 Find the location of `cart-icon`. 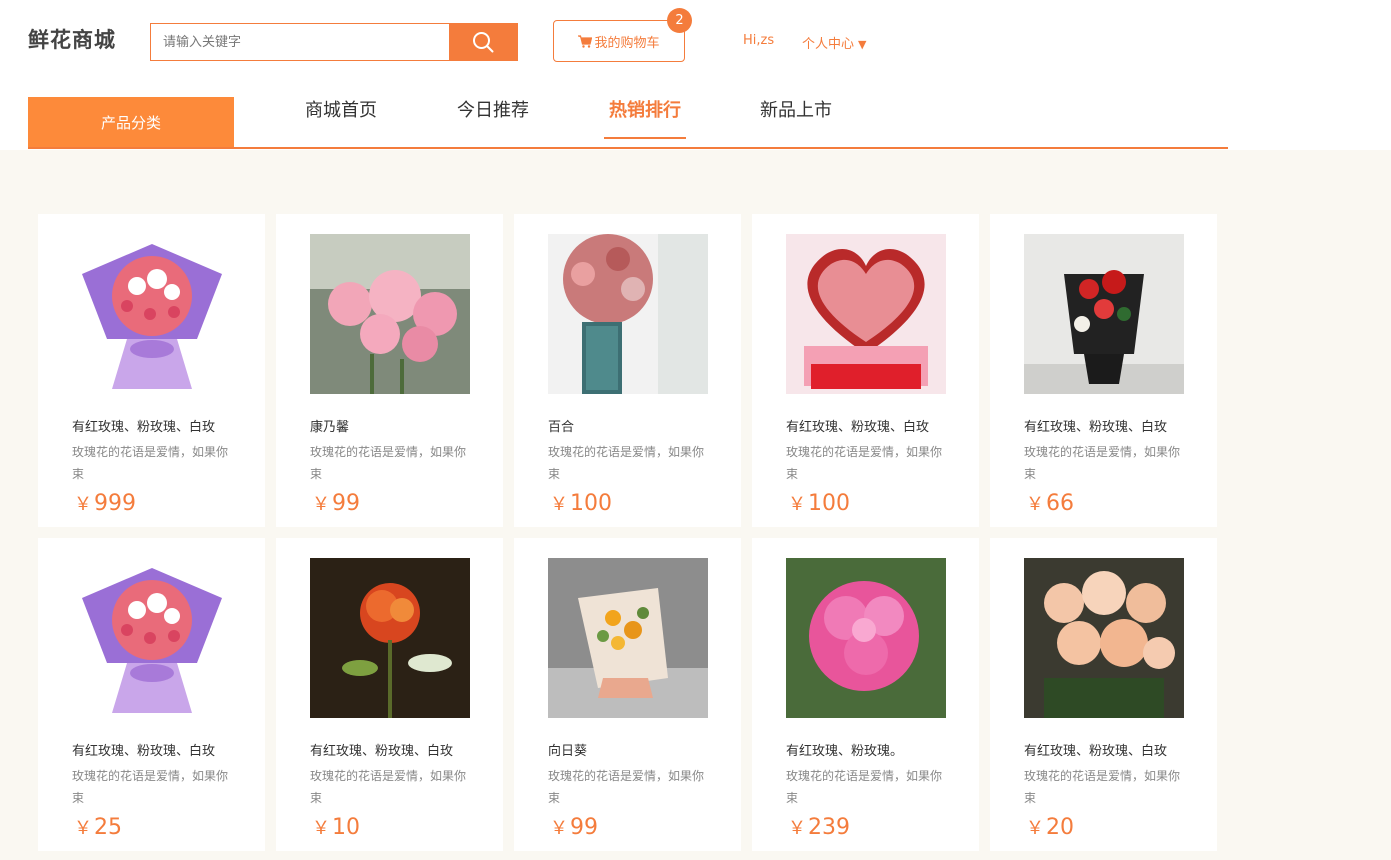

cart-icon is located at coordinates (585, 41).